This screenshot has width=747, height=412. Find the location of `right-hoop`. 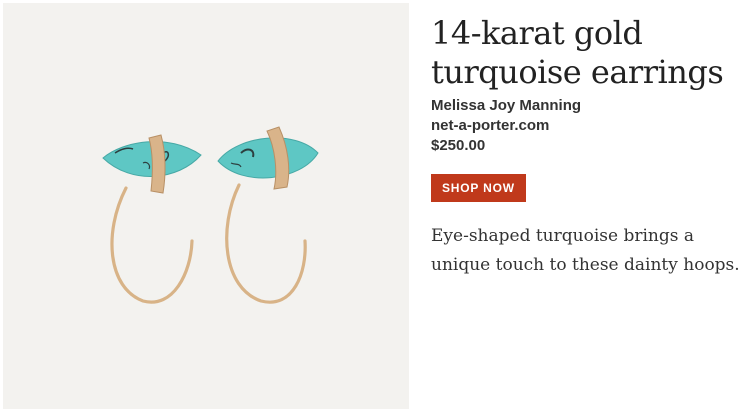

right-hoop is located at coordinates (266, 243).